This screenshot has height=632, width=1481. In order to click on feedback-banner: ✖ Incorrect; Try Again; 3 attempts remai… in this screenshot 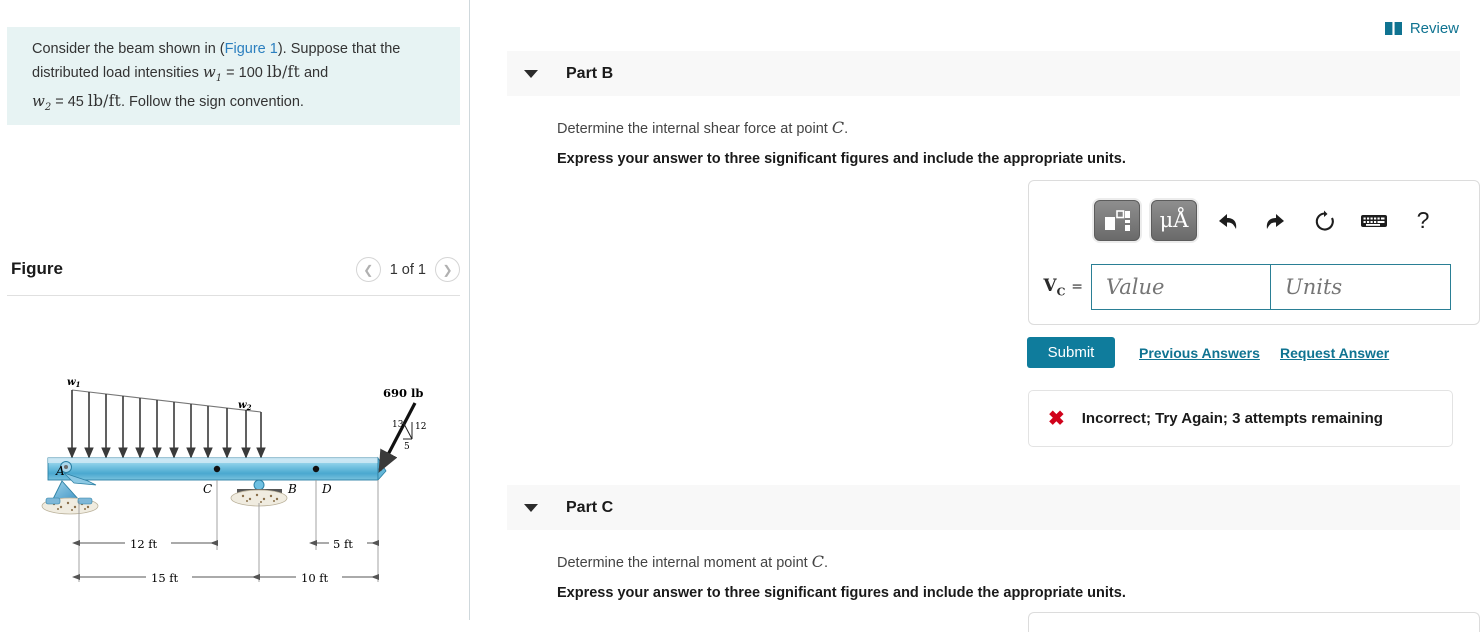, I will do `click(1240, 418)`.